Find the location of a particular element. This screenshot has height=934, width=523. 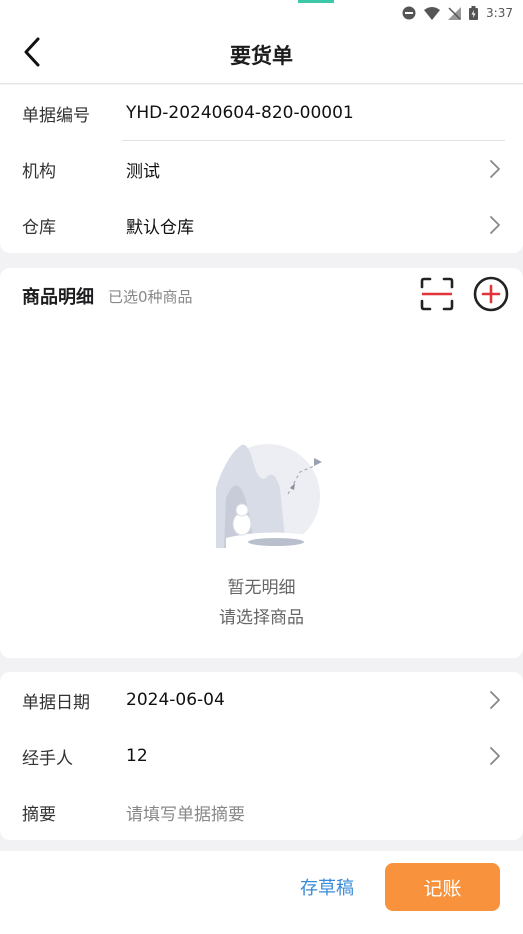

goods-count: 已选0种商品 is located at coordinates (150, 296).